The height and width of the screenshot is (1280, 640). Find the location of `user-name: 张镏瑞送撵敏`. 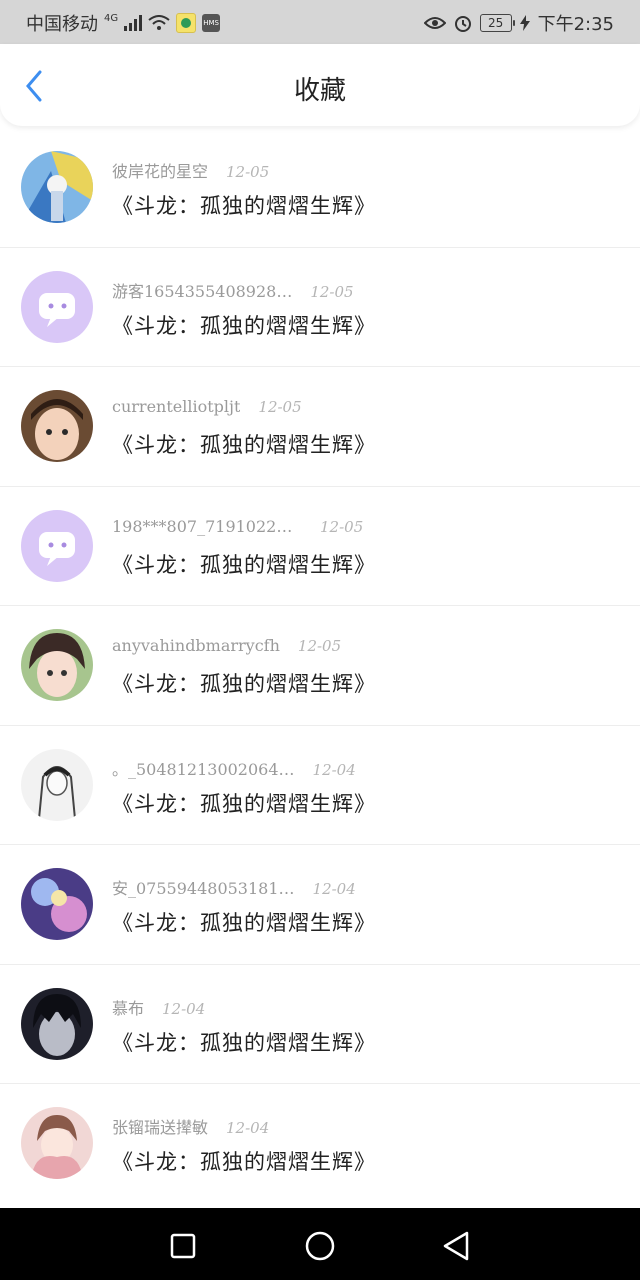

user-name: 张镏瑞送撵敏 is located at coordinates (160, 1127).